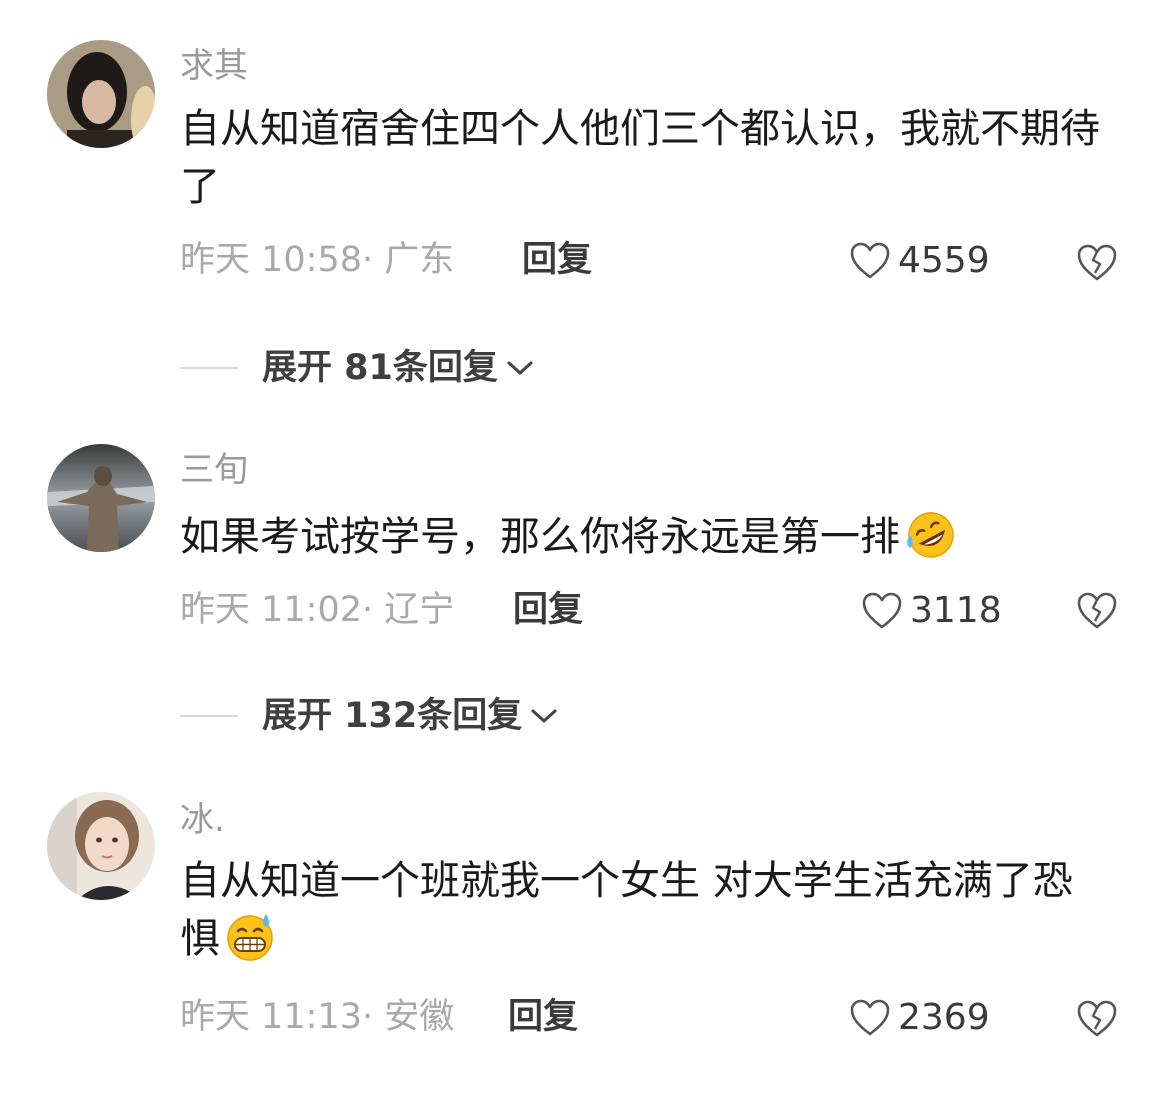  I want to click on like-count: 4559, so click(944, 260).